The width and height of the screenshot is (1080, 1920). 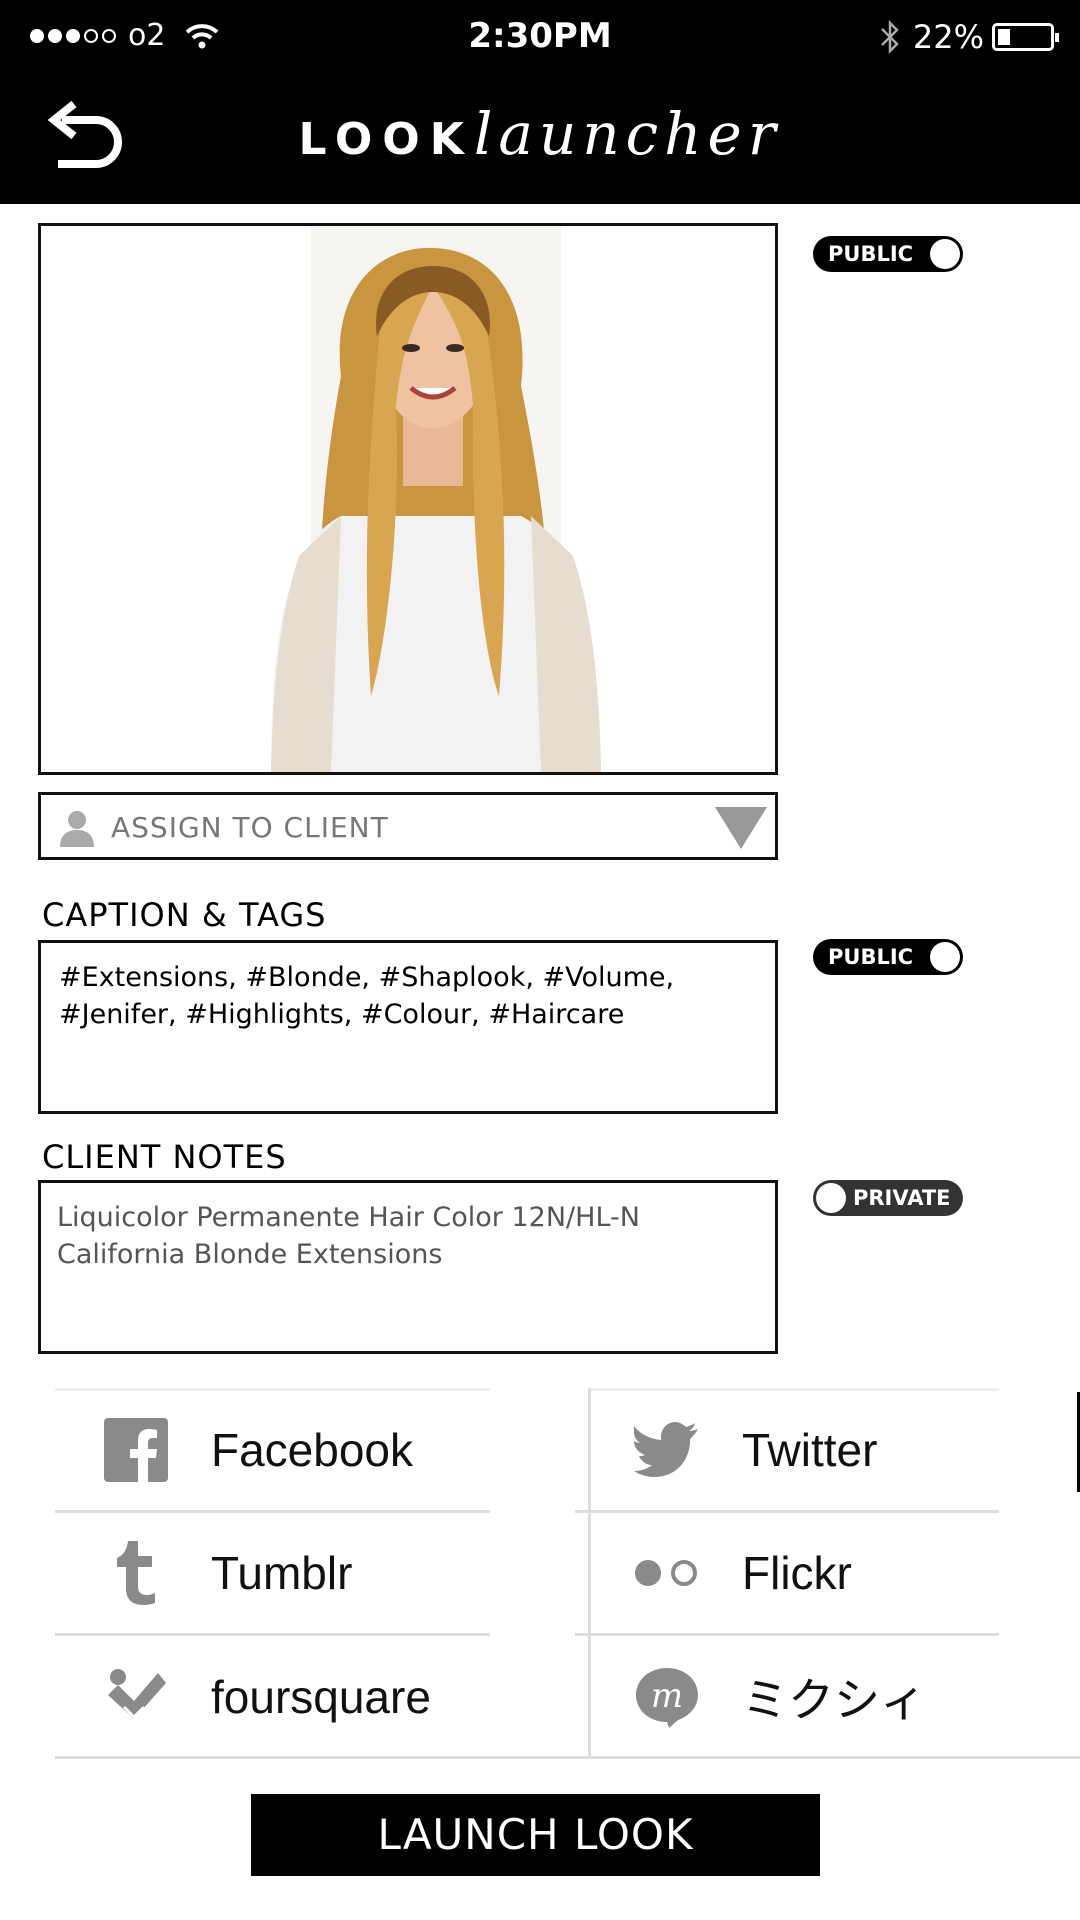 I want to click on assign-client-dropdown: ASSIGN TO CLIENT, so click(x=408, y=826).